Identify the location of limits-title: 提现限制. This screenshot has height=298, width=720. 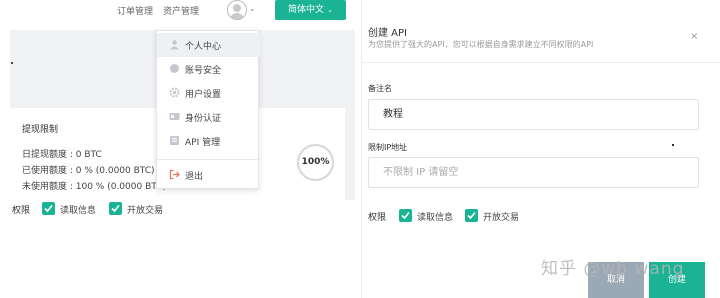
(40, 130).